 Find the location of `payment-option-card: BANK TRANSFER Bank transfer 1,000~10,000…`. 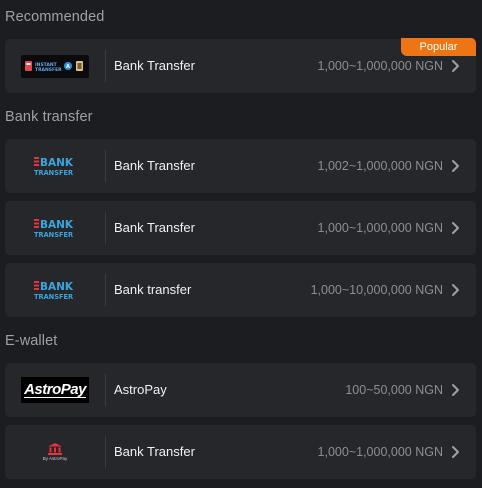

payment-option-card: BANK TRANSFER Bank transfer 1,000~10,000… is located at coordinates (240, 290).